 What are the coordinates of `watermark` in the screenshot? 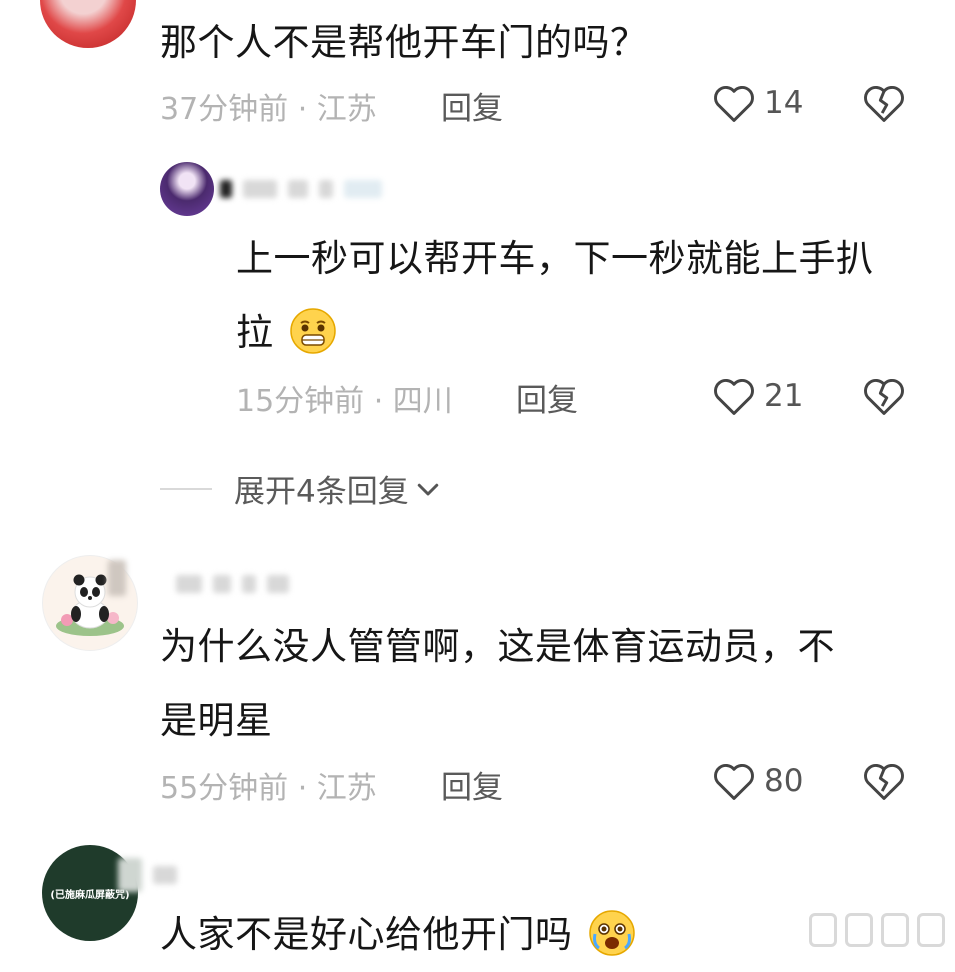 It's located at (877, 930).